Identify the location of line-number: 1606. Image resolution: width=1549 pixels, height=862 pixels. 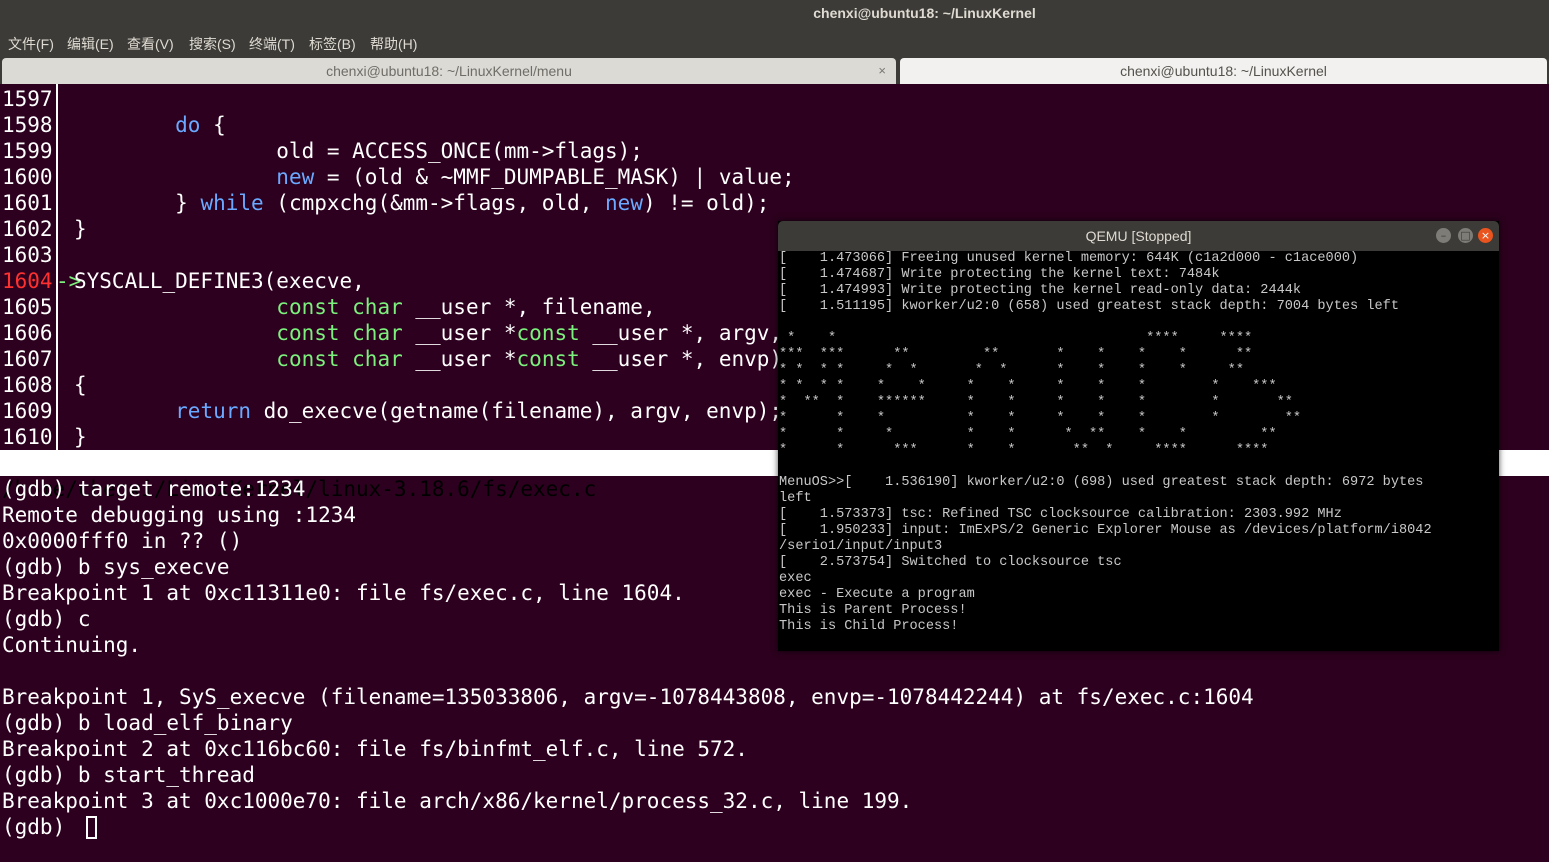
(27, 333).